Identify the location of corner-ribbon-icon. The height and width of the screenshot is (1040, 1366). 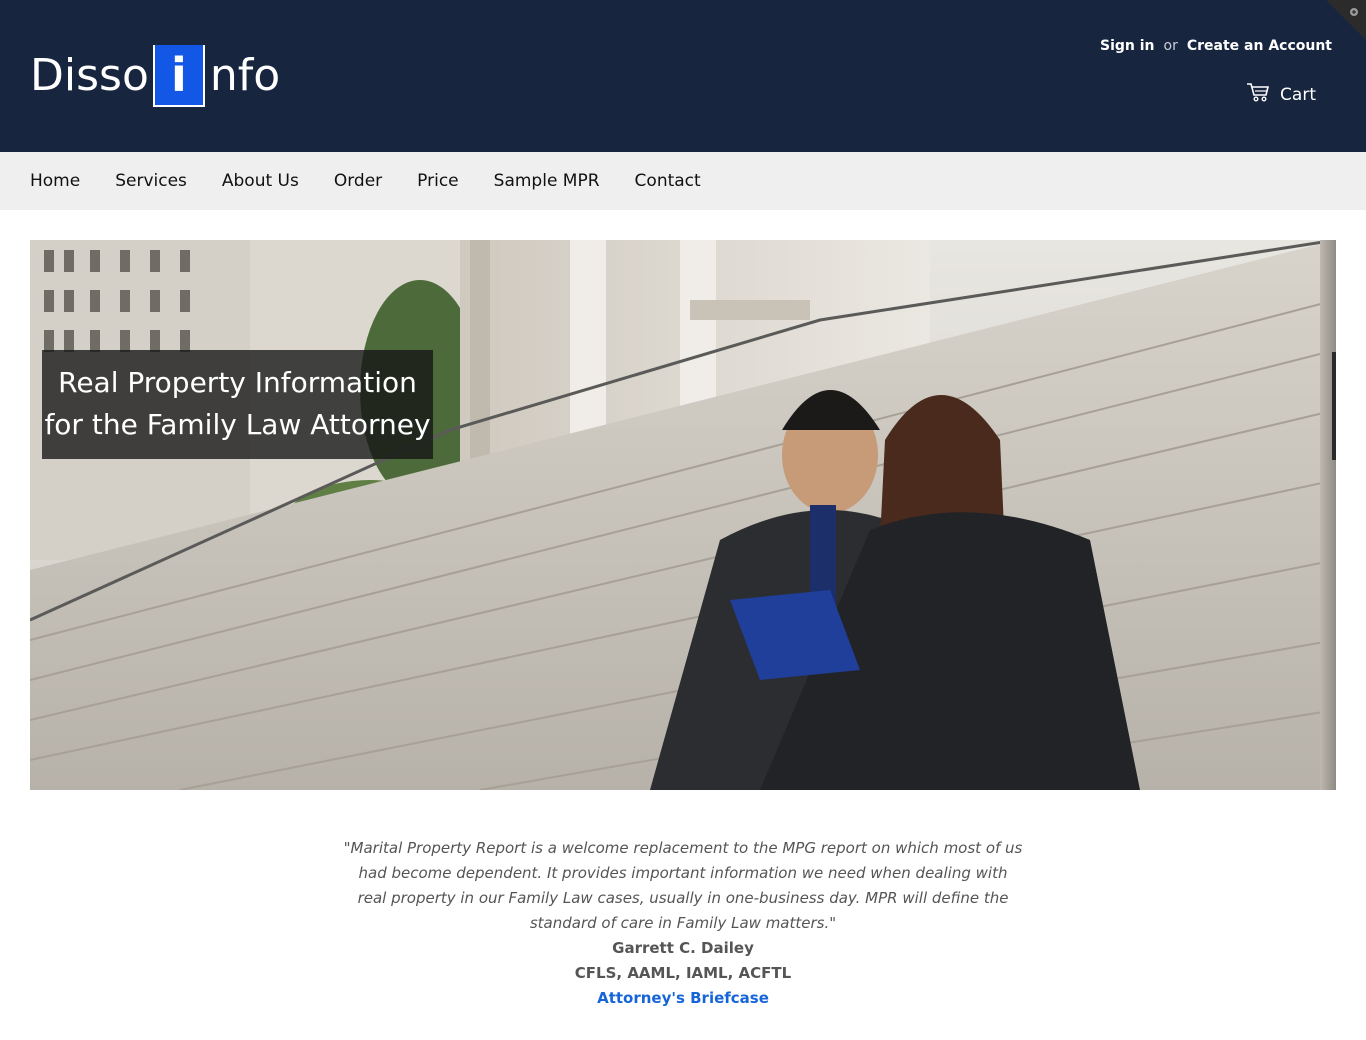
(1346, 20).